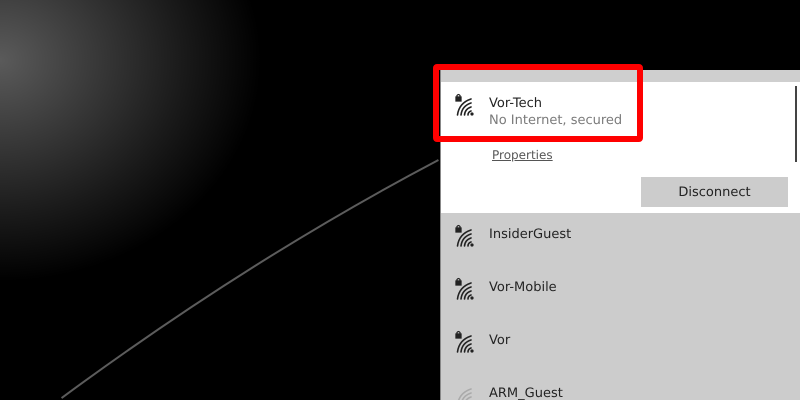  What do you see at coordinates (516, 103) in the screenshot?
I see `network-name: Vor-Tech` at bounding box center [516, 103].